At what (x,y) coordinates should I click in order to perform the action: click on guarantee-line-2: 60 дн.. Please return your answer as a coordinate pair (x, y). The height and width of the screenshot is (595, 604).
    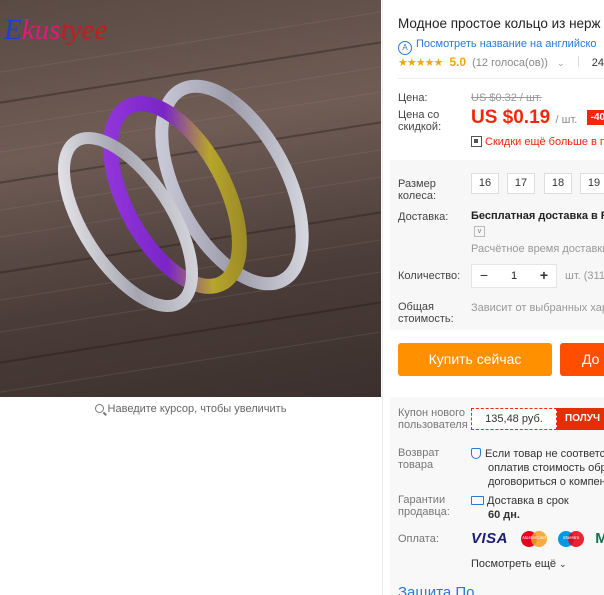
    Looking at the image, I should click on (504, 515).